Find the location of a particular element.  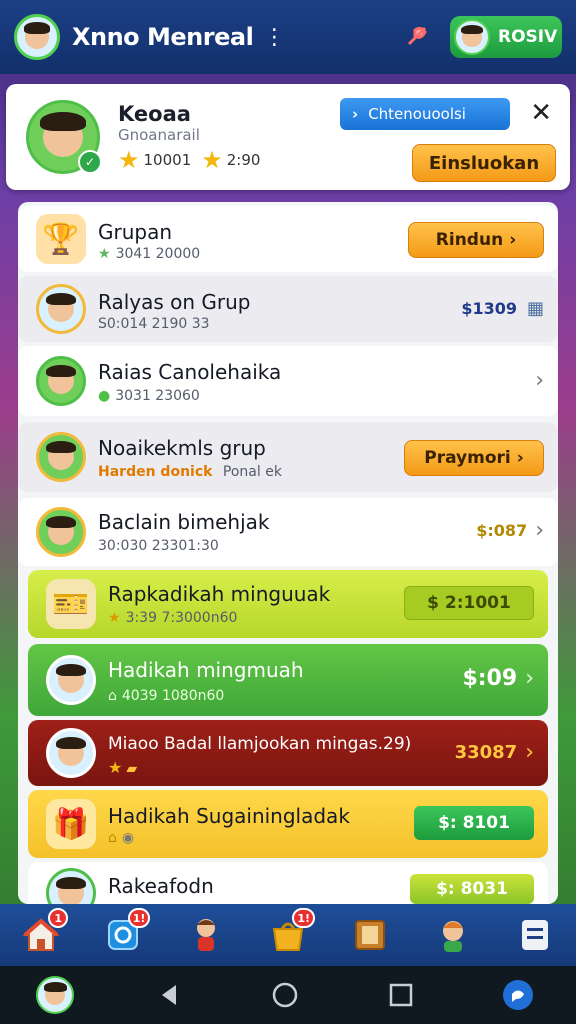

list-item-price: $1309 is located at coordinates (489, 308).